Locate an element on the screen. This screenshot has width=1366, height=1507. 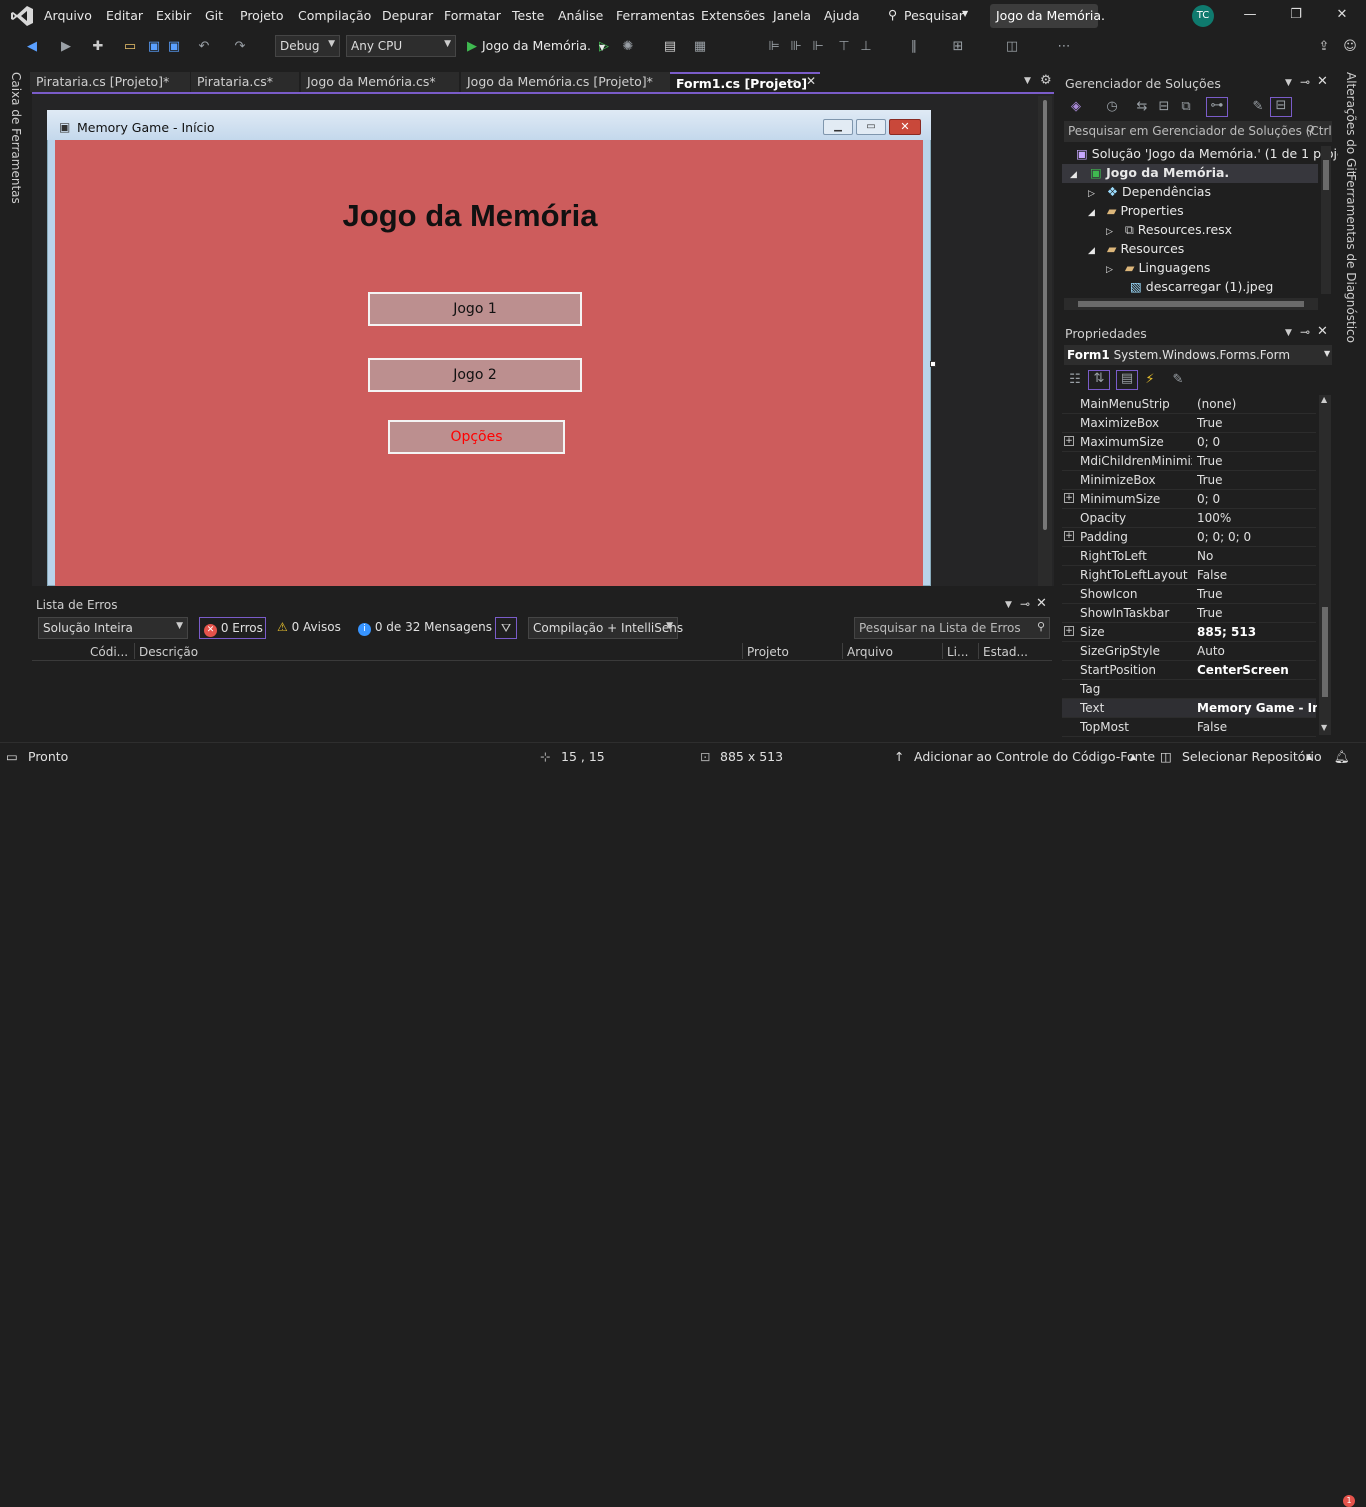
scroll-down-arrow-icon: ▼ is located at coordinates (1324, 727).